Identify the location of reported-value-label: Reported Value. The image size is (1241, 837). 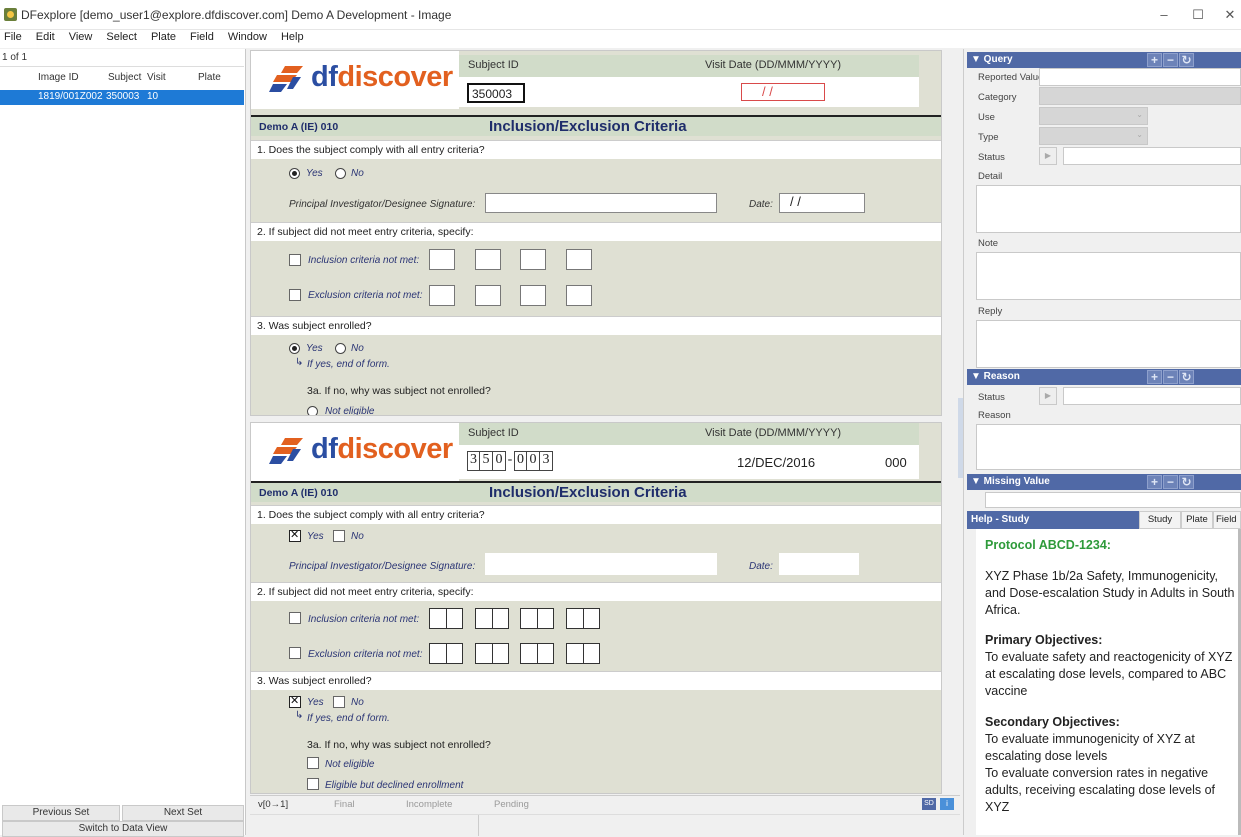
(1011, 77).